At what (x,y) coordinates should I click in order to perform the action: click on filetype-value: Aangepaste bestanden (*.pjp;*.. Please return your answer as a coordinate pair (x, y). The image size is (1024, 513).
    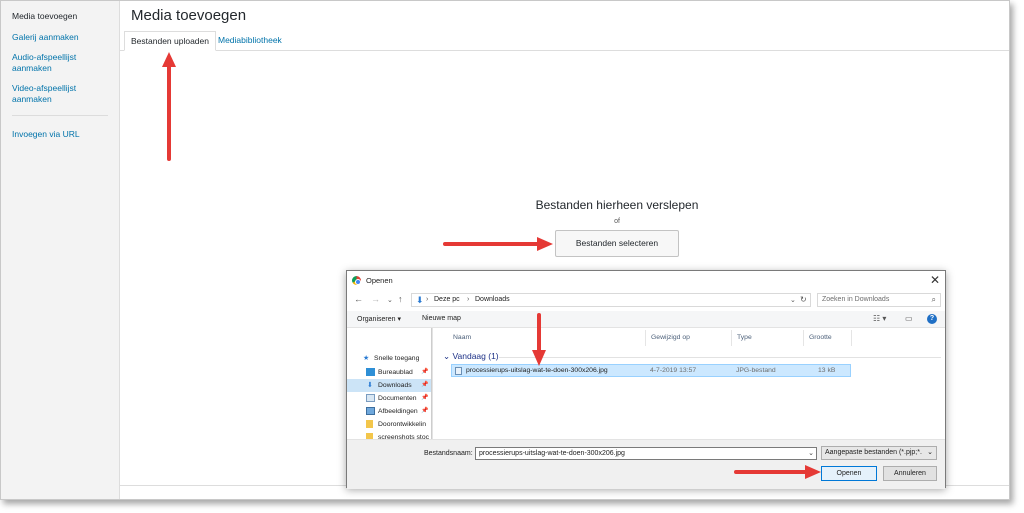
    Looking at the image, I should click on (873, 452).